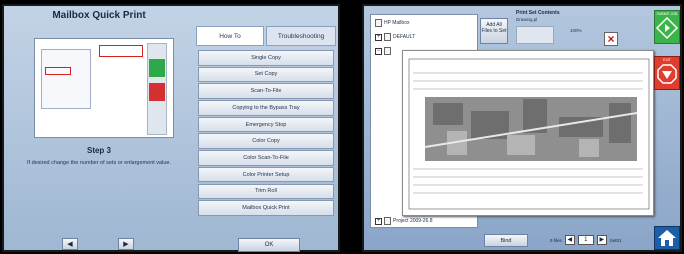  I want to click on zoom-value: 100%, so click(576, 30).